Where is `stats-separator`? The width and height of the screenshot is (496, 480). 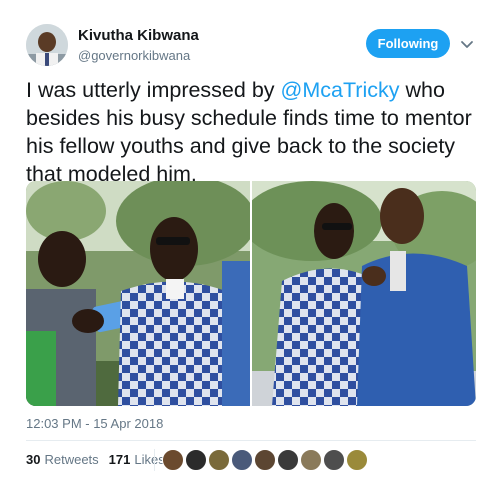 stats-separator is located at coordinates (154, 460).